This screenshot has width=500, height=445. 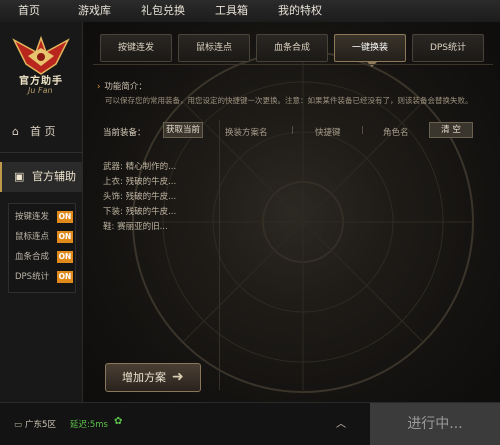 I want to click on tab-mouse-click: 鼠标连点, so click(x=214, y=48).